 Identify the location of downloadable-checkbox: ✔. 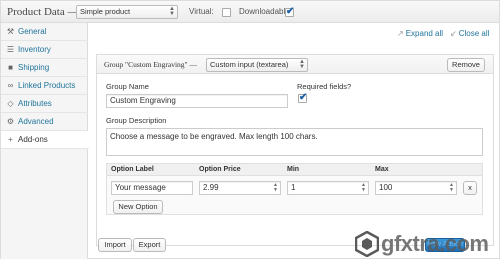
(290, 11).